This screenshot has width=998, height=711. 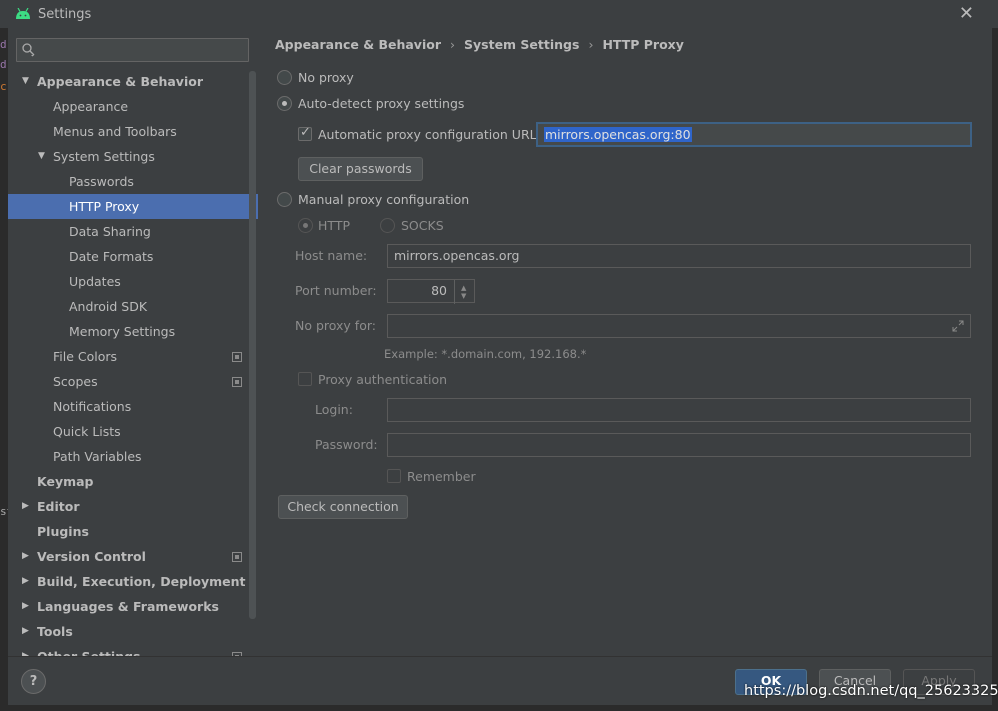 I want to click on sidebar-item-appearance: Appearance, so click(x=133, y=106).